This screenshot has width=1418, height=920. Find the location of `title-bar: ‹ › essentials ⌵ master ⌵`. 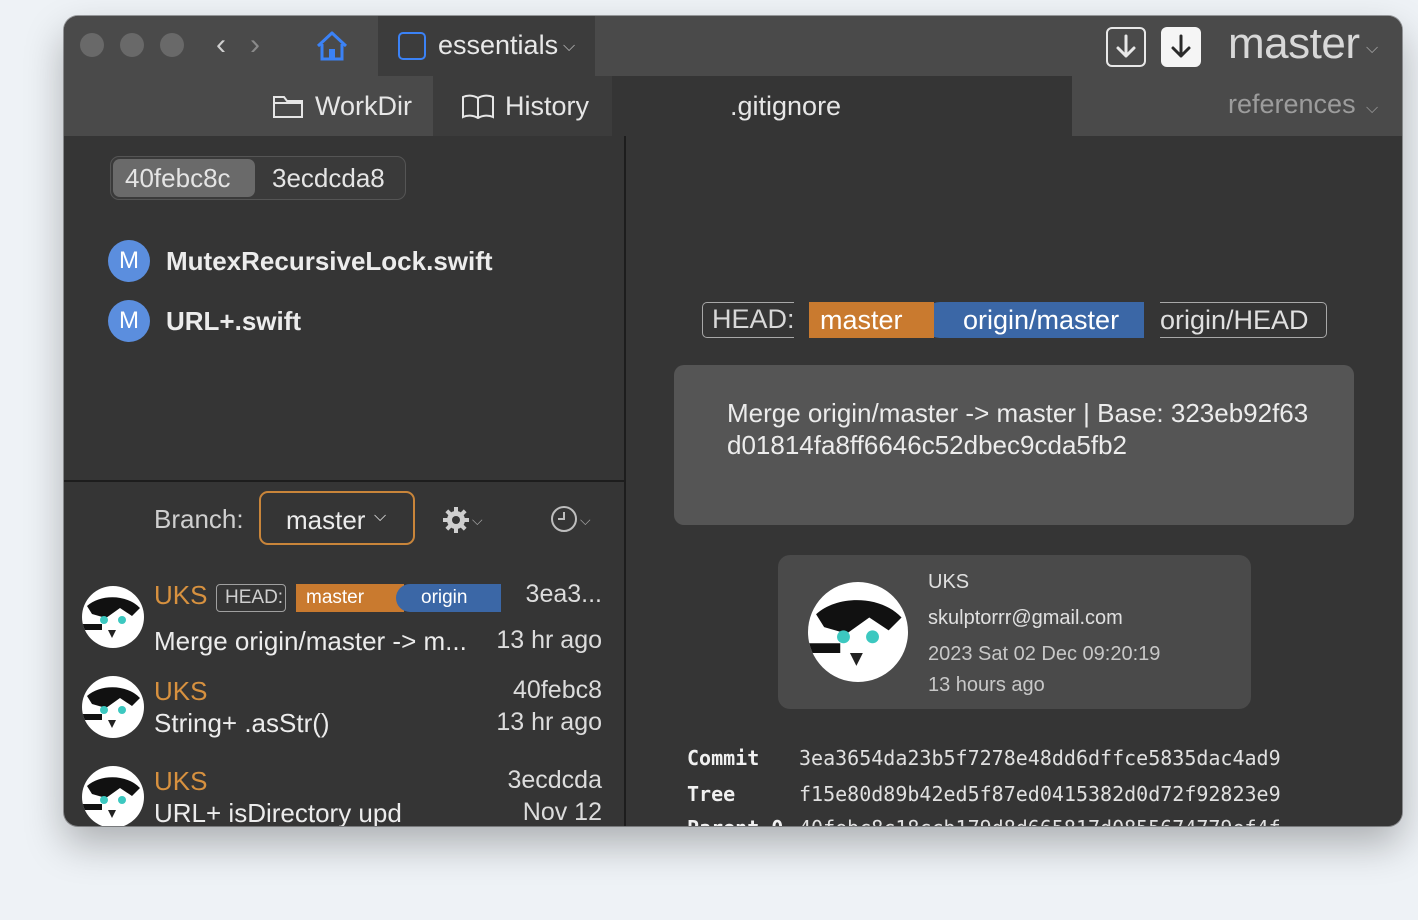

title-bar: ‹ › essentials ⌵ master ⌵ is located at coordinates (733, 46).